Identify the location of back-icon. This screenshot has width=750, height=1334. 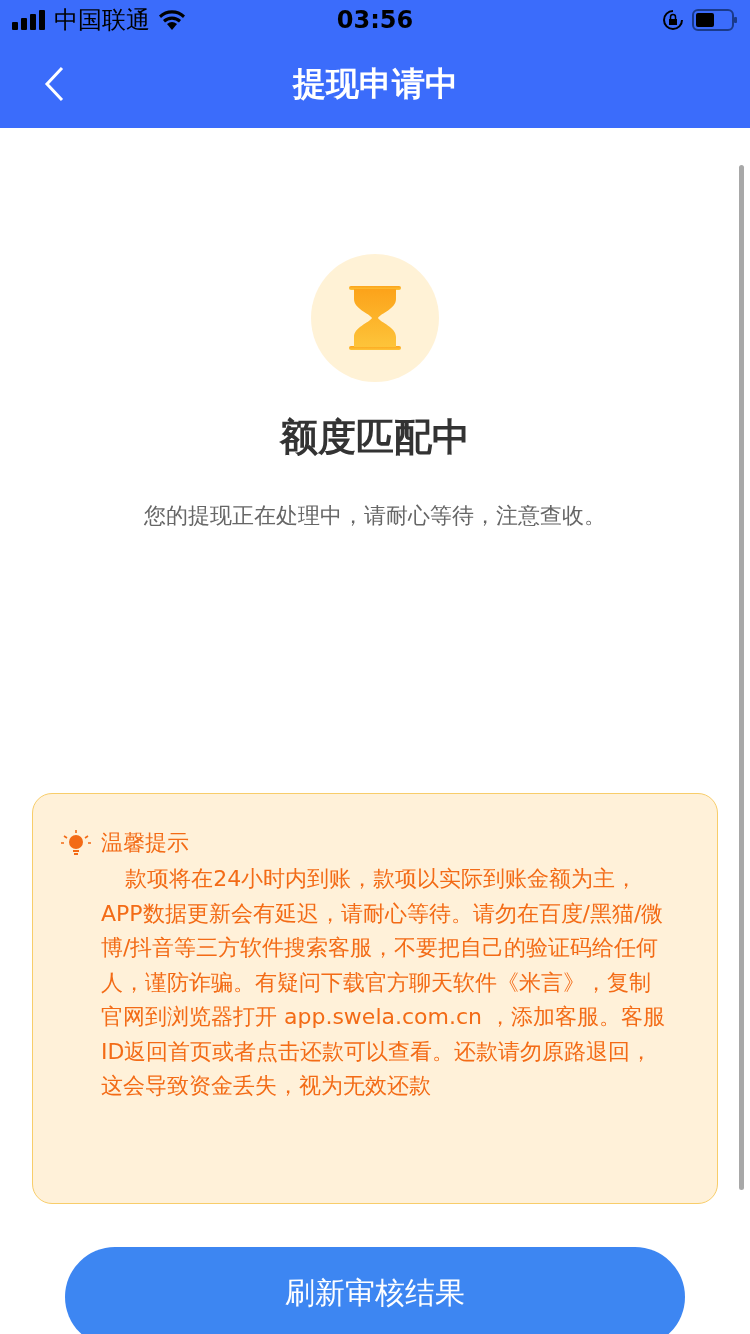
(54, 84).